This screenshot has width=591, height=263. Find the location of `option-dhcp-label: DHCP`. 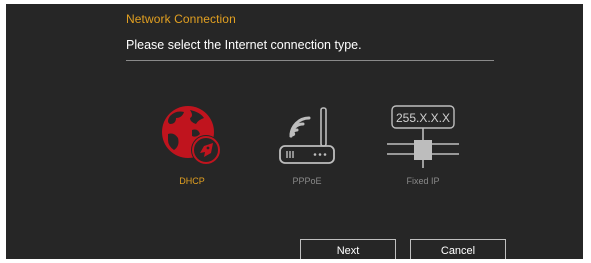

option-dhcp-label: DHCP is located at coordinates (192, 181).